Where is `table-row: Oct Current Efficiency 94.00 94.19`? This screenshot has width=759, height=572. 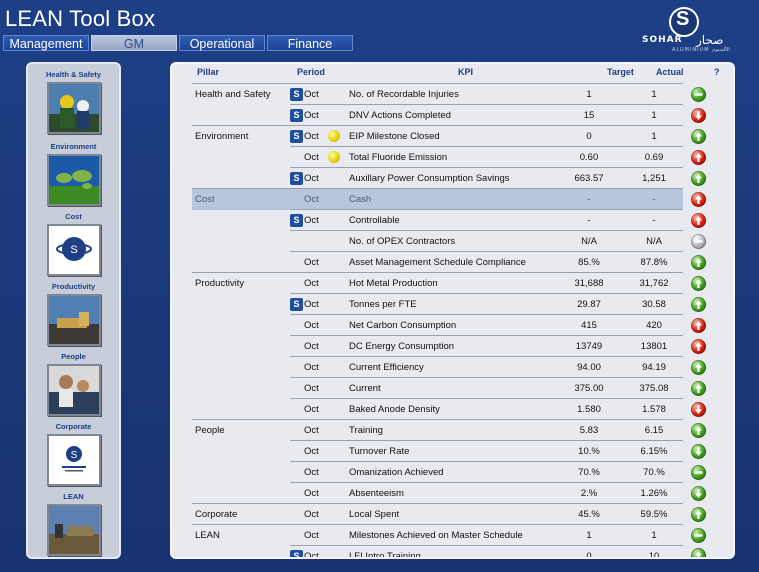 table-row: Oct Current Efficiency 94.00 94.19 is located at coordinates (452, 367).